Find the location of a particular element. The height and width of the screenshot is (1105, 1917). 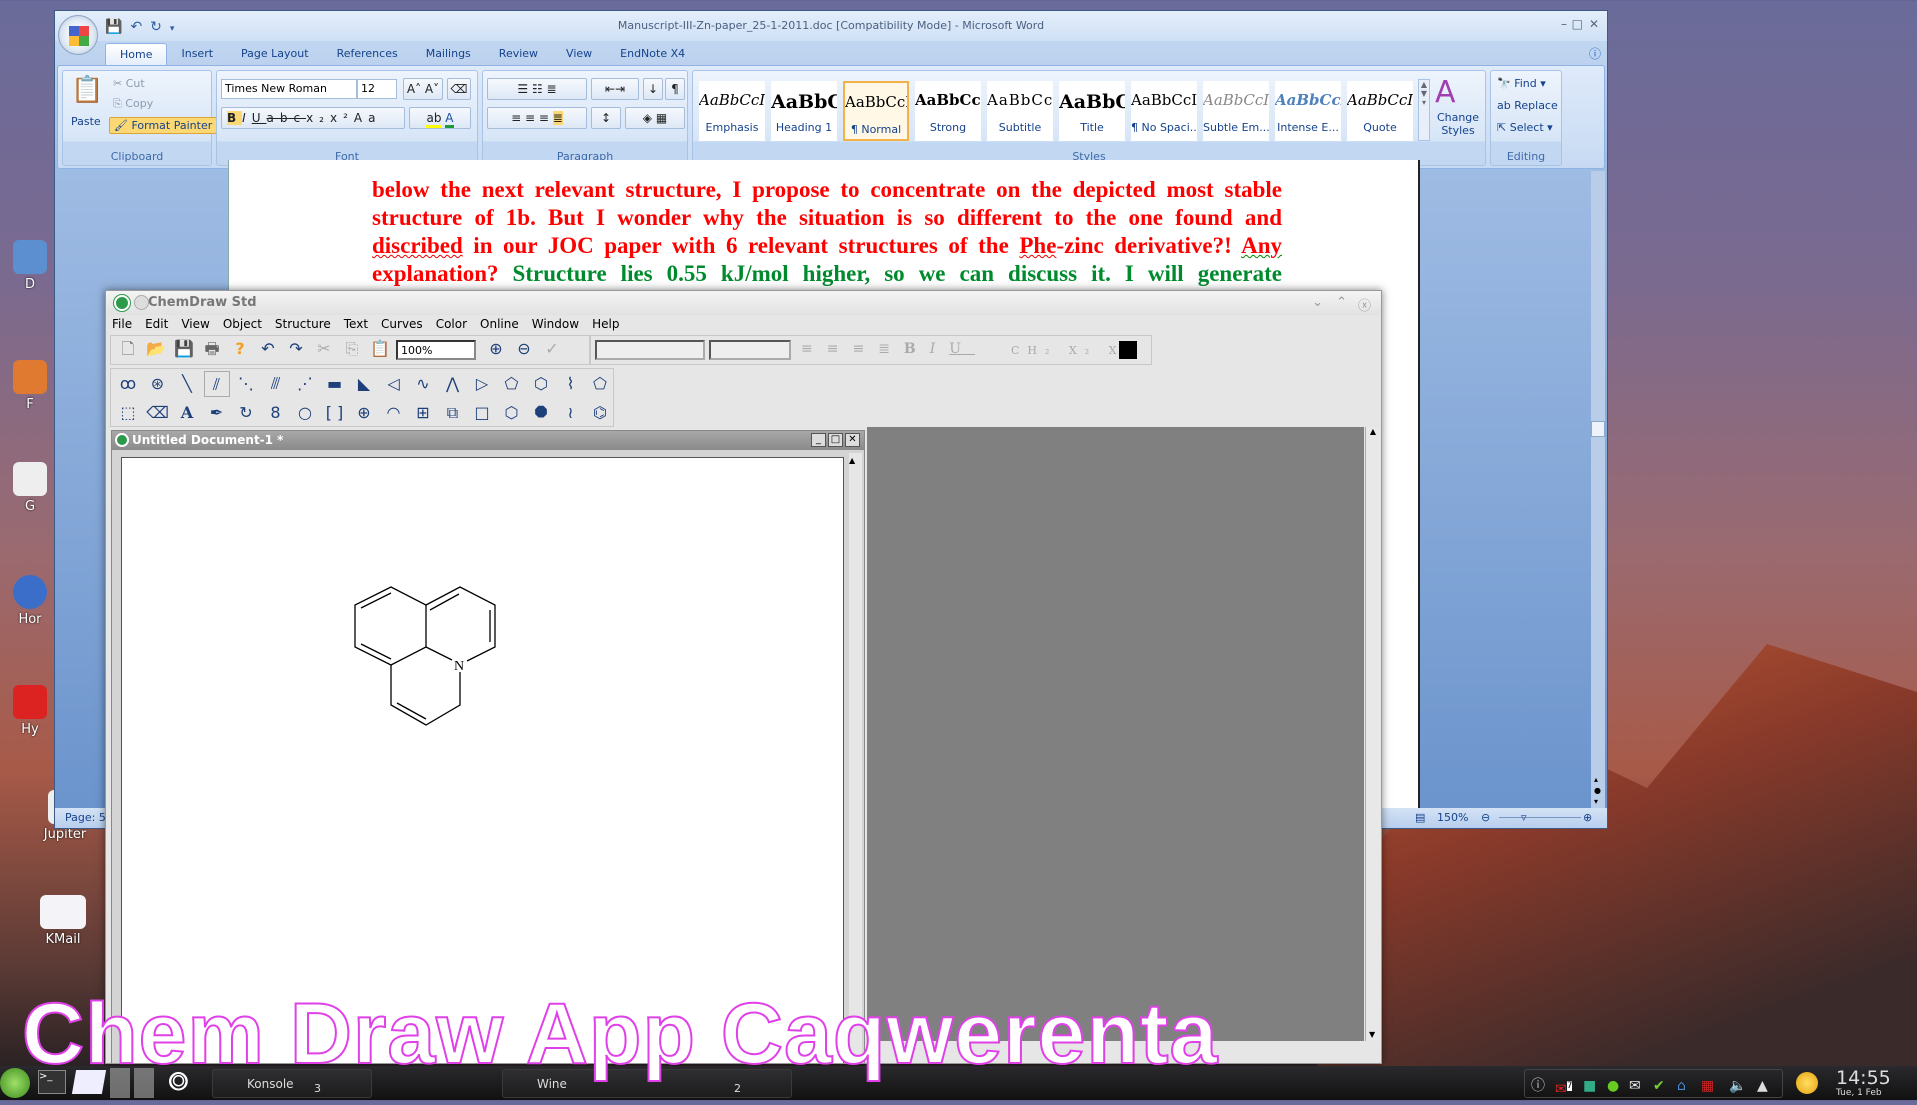

menu-object: Object is located at coordinates (242, 324).